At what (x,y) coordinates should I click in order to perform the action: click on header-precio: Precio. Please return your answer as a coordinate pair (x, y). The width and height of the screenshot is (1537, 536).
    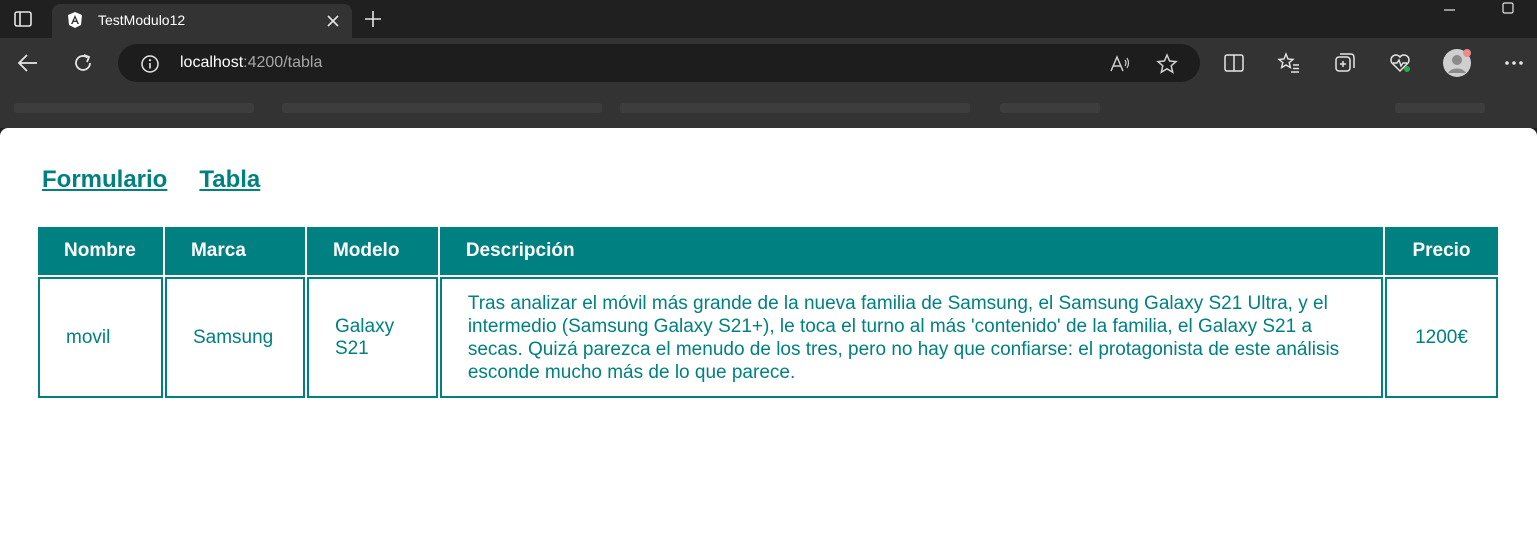
    Looking at the image, I should click on (1441, 251).